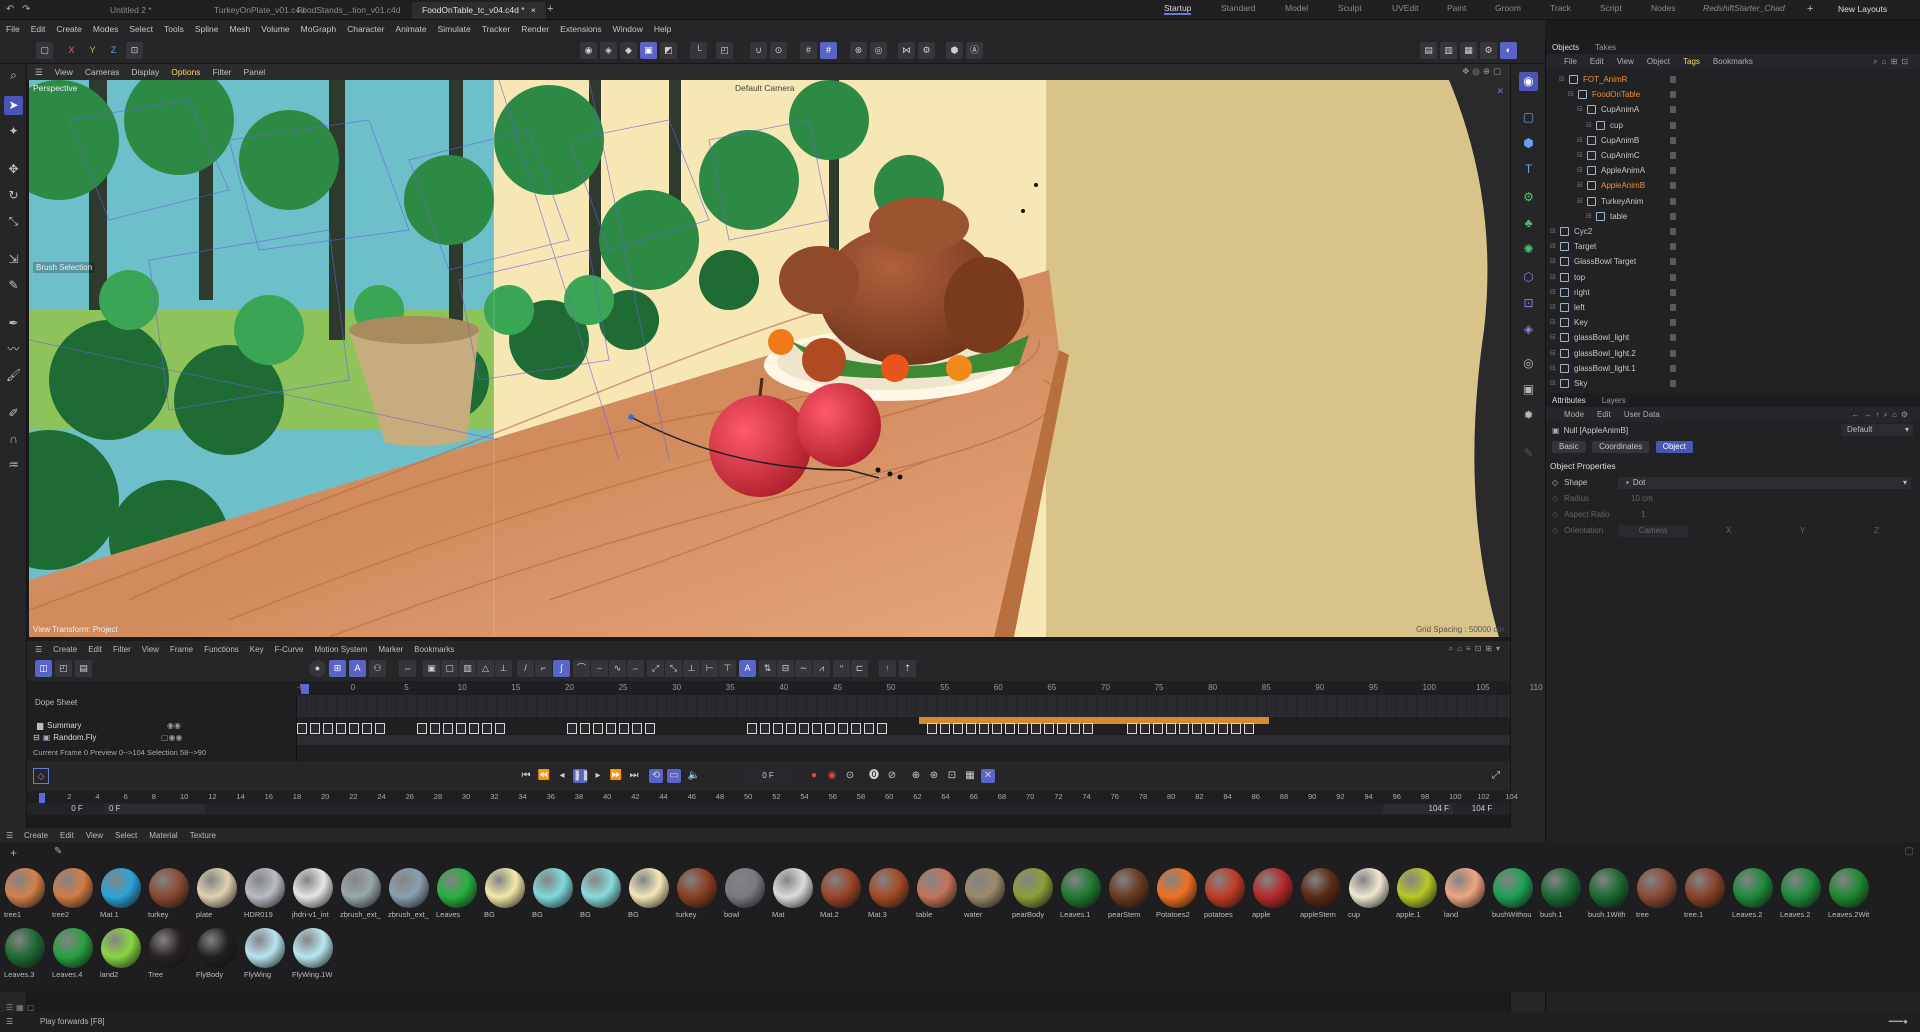 The image size is (1920, 1032). I want to click on key-triangle-icon: △, so click(485, 668).